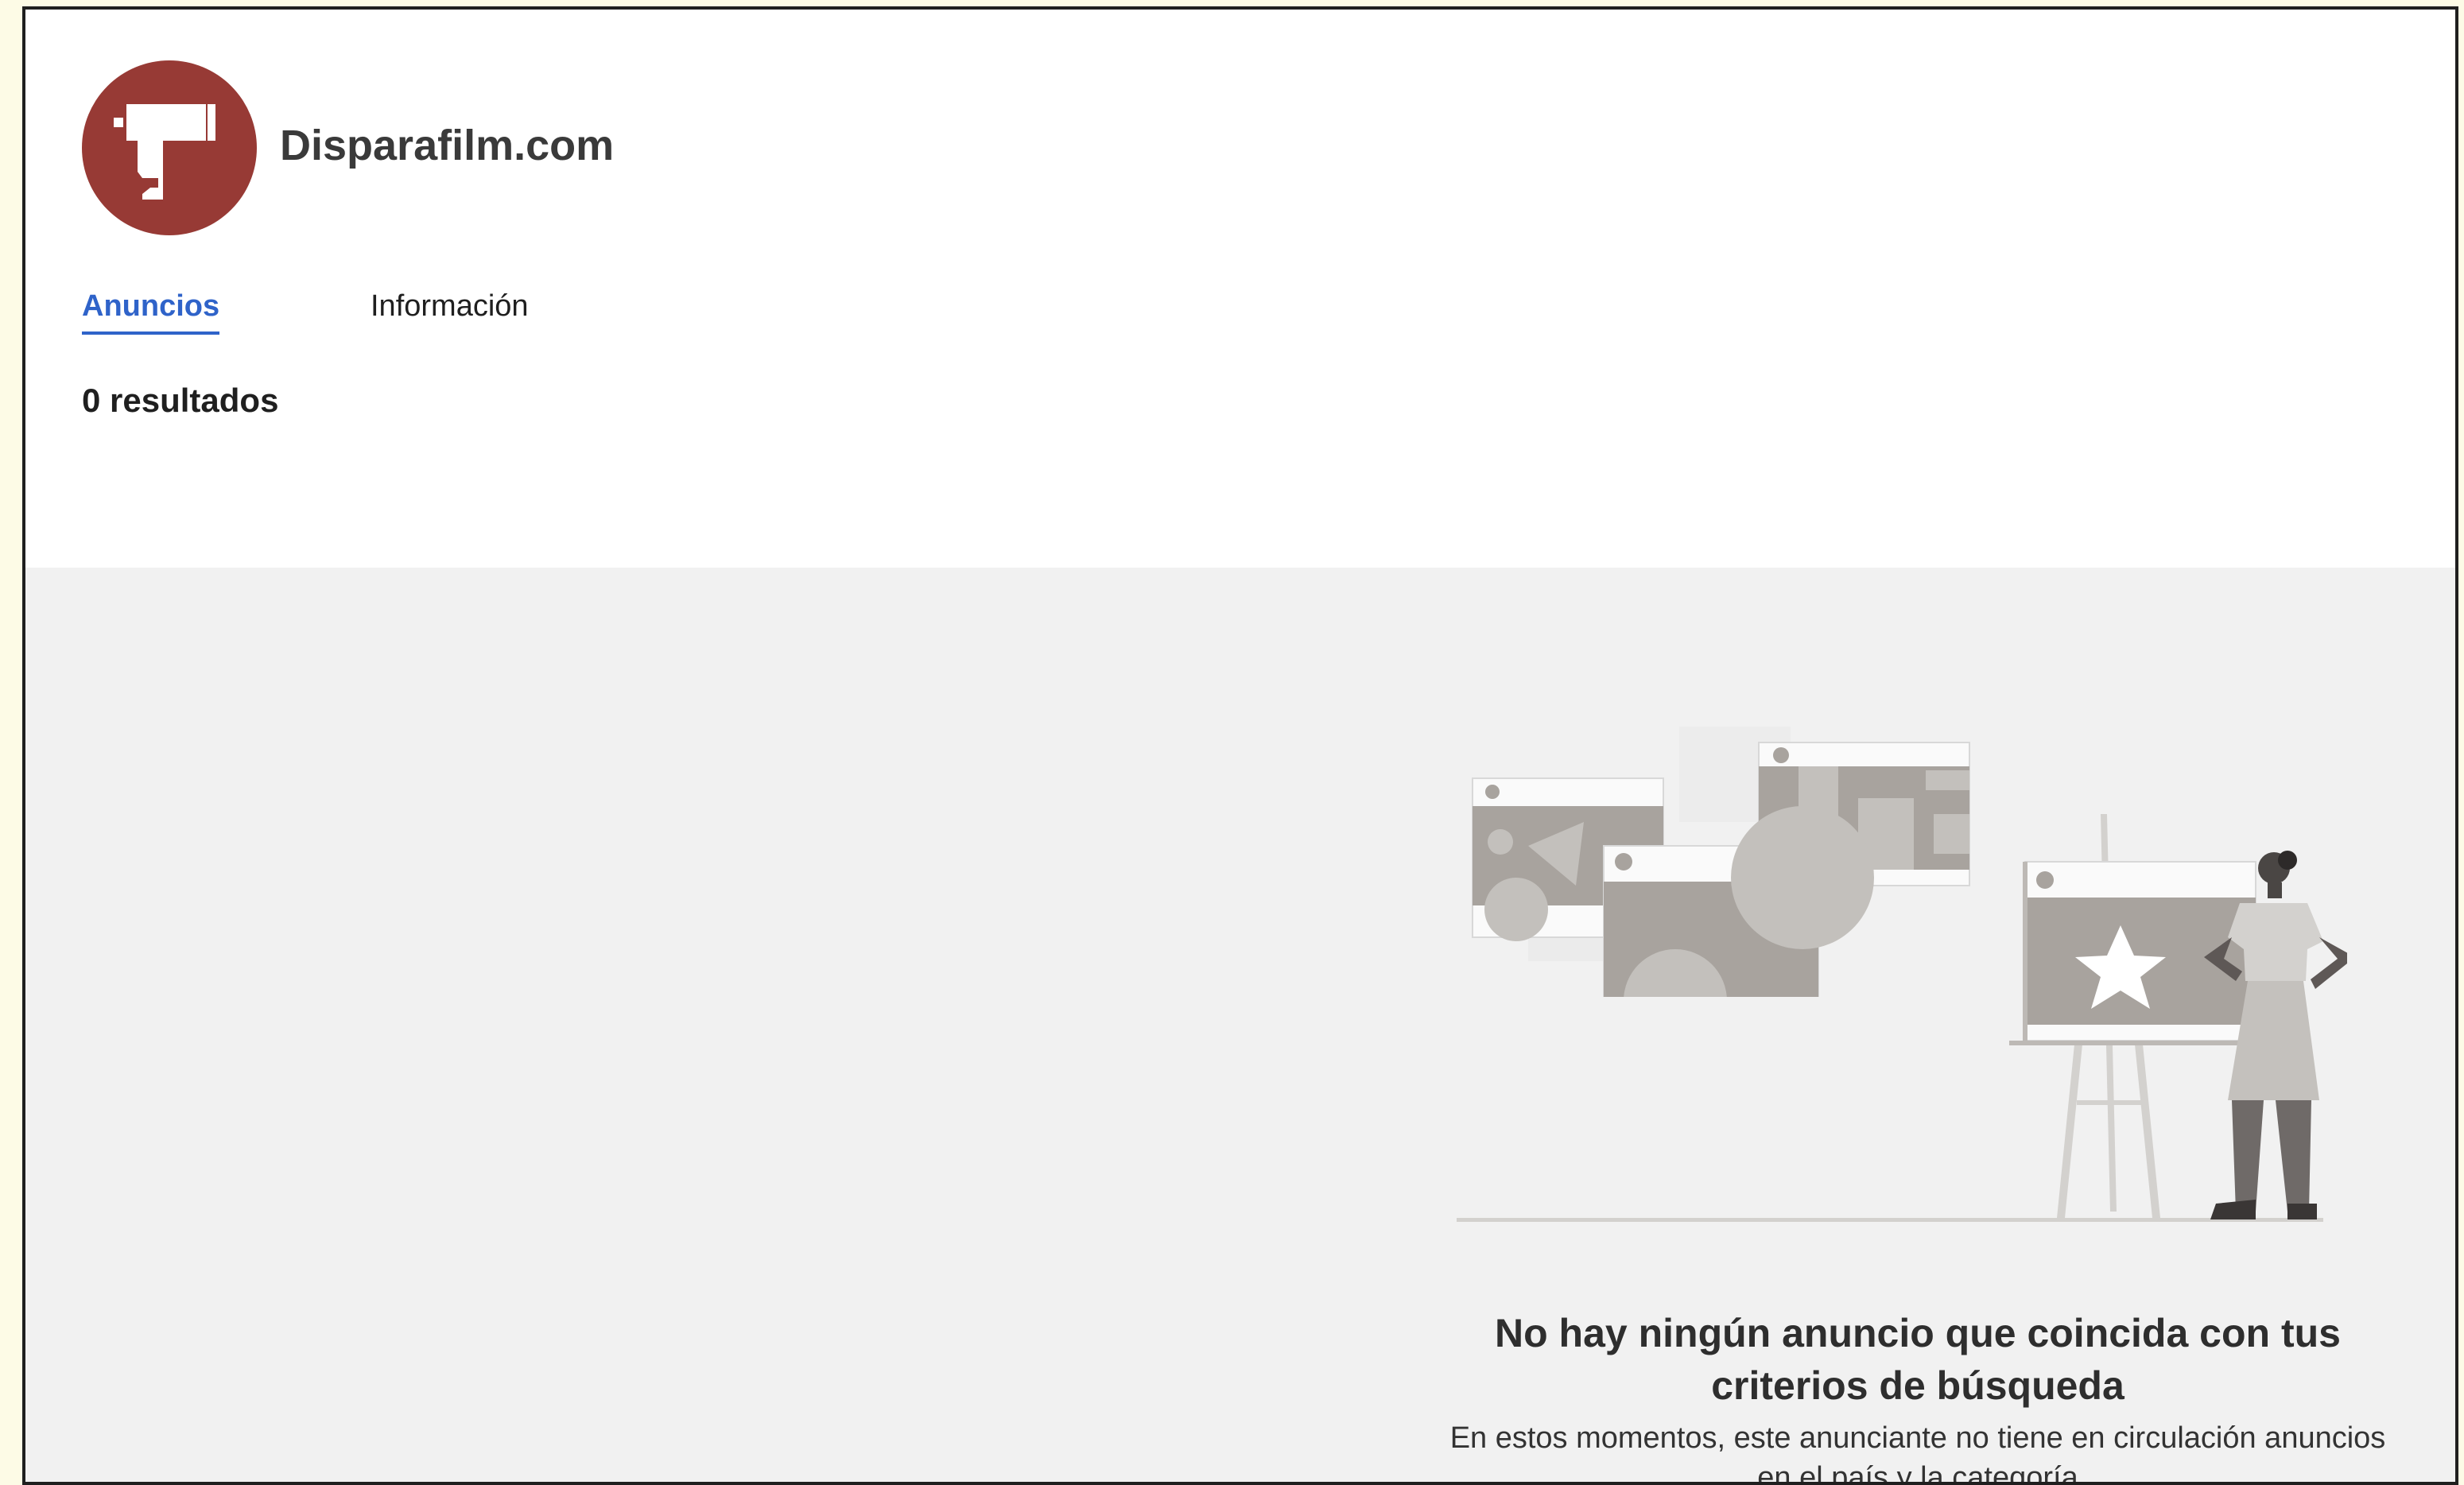 The height and width of the screenshot is (1485, 2464). What do you see at coordinates (447, 145) in the screenshot?
I see `advertiser-name: Disparafilm.com` at bounding box center [447, 145].